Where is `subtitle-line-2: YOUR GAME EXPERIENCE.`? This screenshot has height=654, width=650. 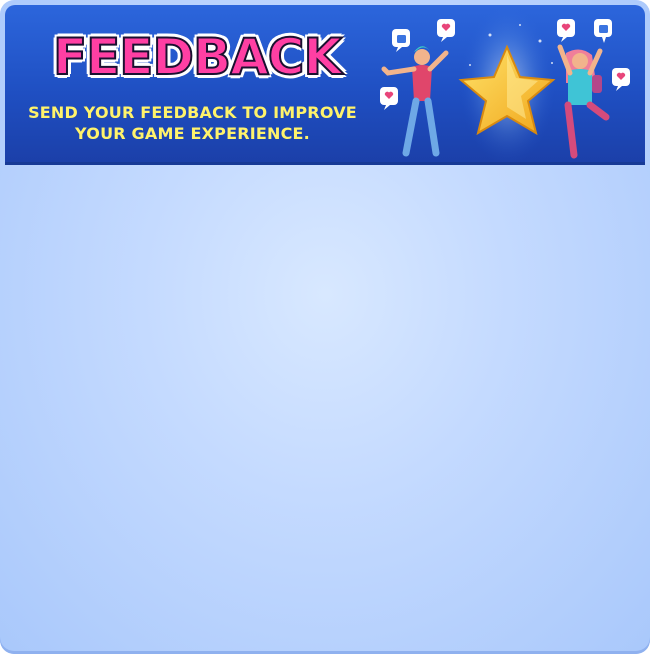
subtitle-line-2: YOUR GAME EXPERIENCE. is located at coordinates (192, 133).